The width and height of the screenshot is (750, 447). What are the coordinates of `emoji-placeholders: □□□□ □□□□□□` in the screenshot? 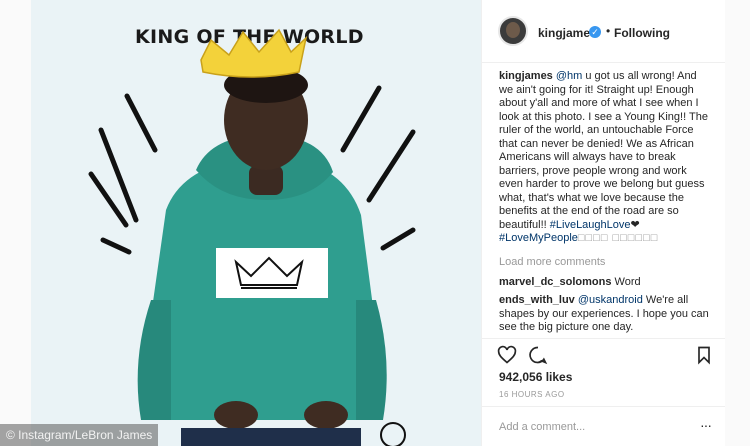 It's located at (618, 238).